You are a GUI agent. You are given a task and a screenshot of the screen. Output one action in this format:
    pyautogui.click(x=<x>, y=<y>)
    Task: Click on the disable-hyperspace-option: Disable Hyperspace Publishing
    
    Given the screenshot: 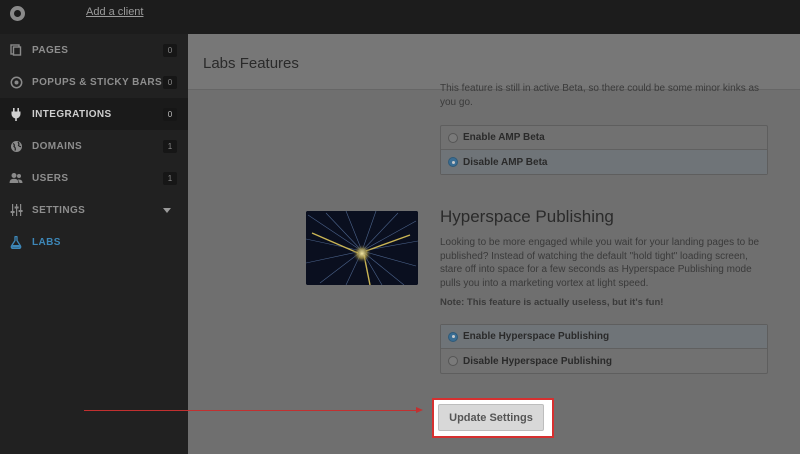 What is the action you would take?
    pyautogui.click(x=604, y=361)
    